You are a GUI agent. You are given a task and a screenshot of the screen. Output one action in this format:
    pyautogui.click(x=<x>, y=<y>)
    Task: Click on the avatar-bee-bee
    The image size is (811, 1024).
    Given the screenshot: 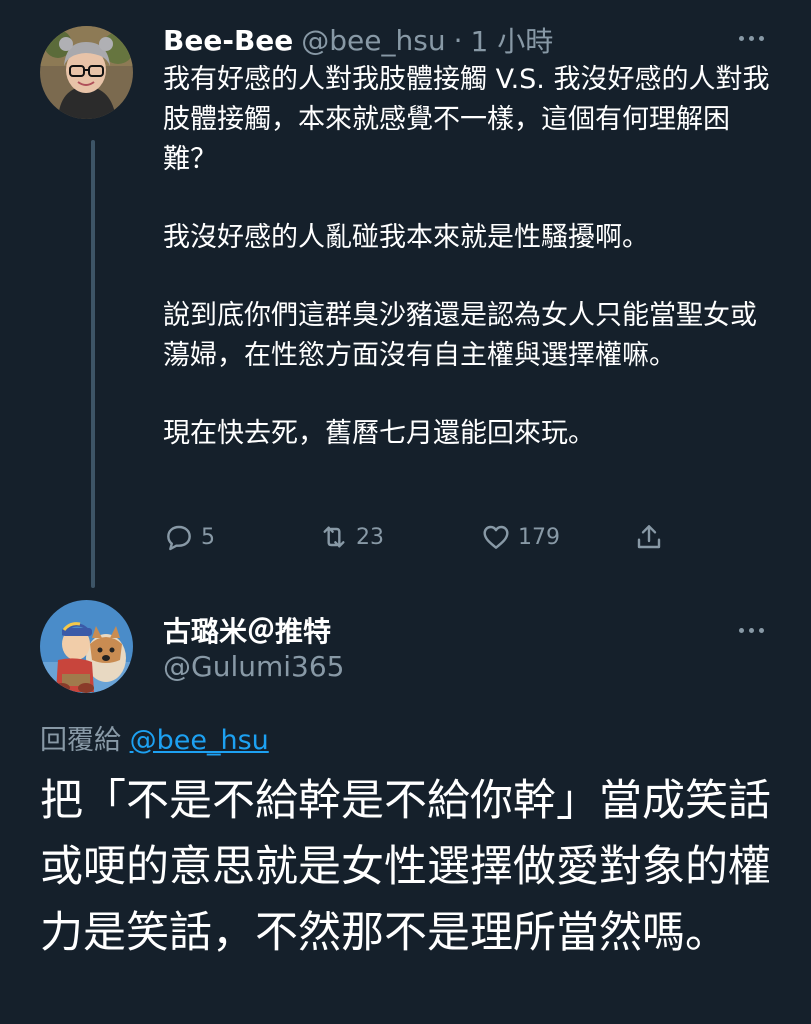 What is the action you would take?
    pyautogui.click(x=86, y=72)
    